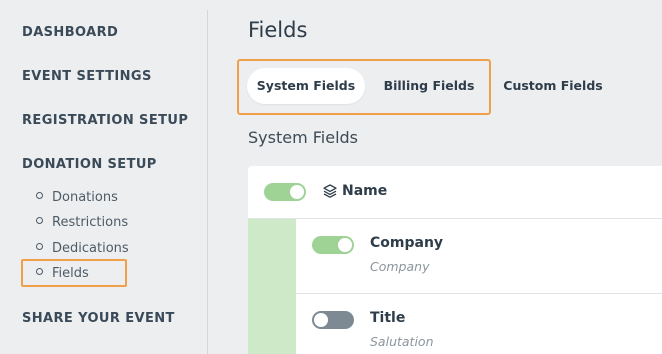 This screenshot has width=662, height=354. What do you see at coordinates (330, 191) in the screenshot?
I see `layers-icon` at bounding box center [330, 191].